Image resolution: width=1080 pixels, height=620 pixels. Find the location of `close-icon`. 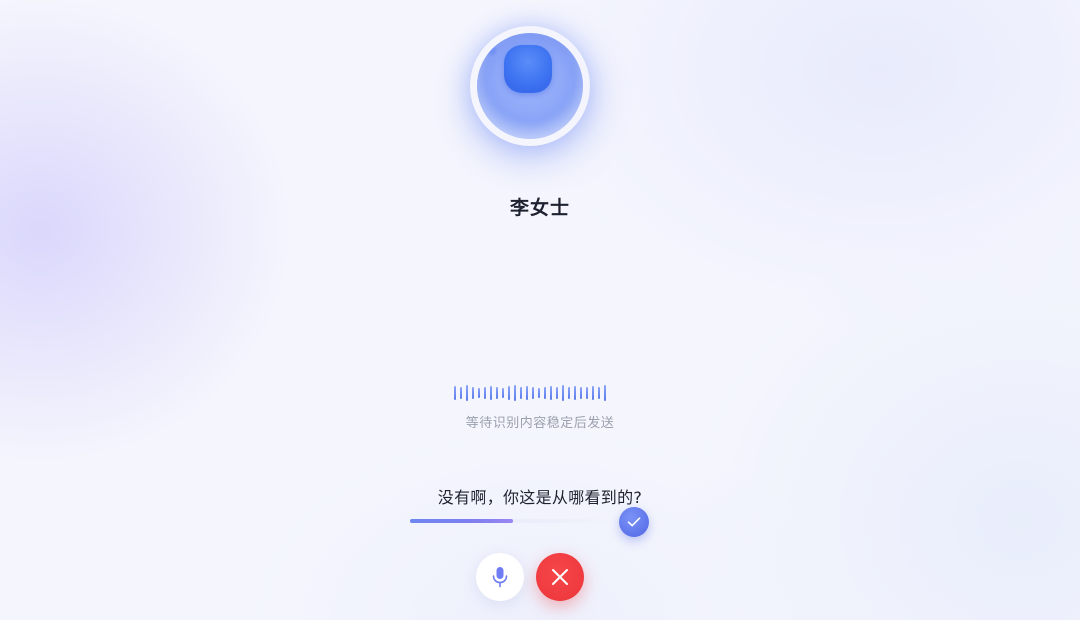

close-icon is located at coordinates (560, 577).